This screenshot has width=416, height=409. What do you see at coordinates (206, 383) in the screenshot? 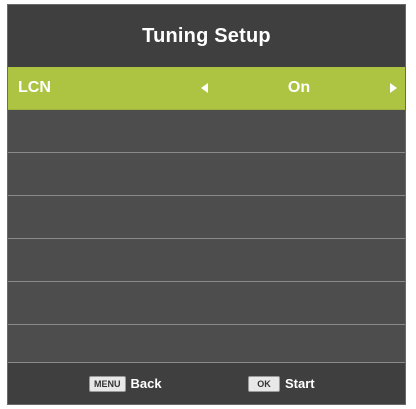
I see `footer-hints: MENU Back OK Start` at bounding box center [206, 383].